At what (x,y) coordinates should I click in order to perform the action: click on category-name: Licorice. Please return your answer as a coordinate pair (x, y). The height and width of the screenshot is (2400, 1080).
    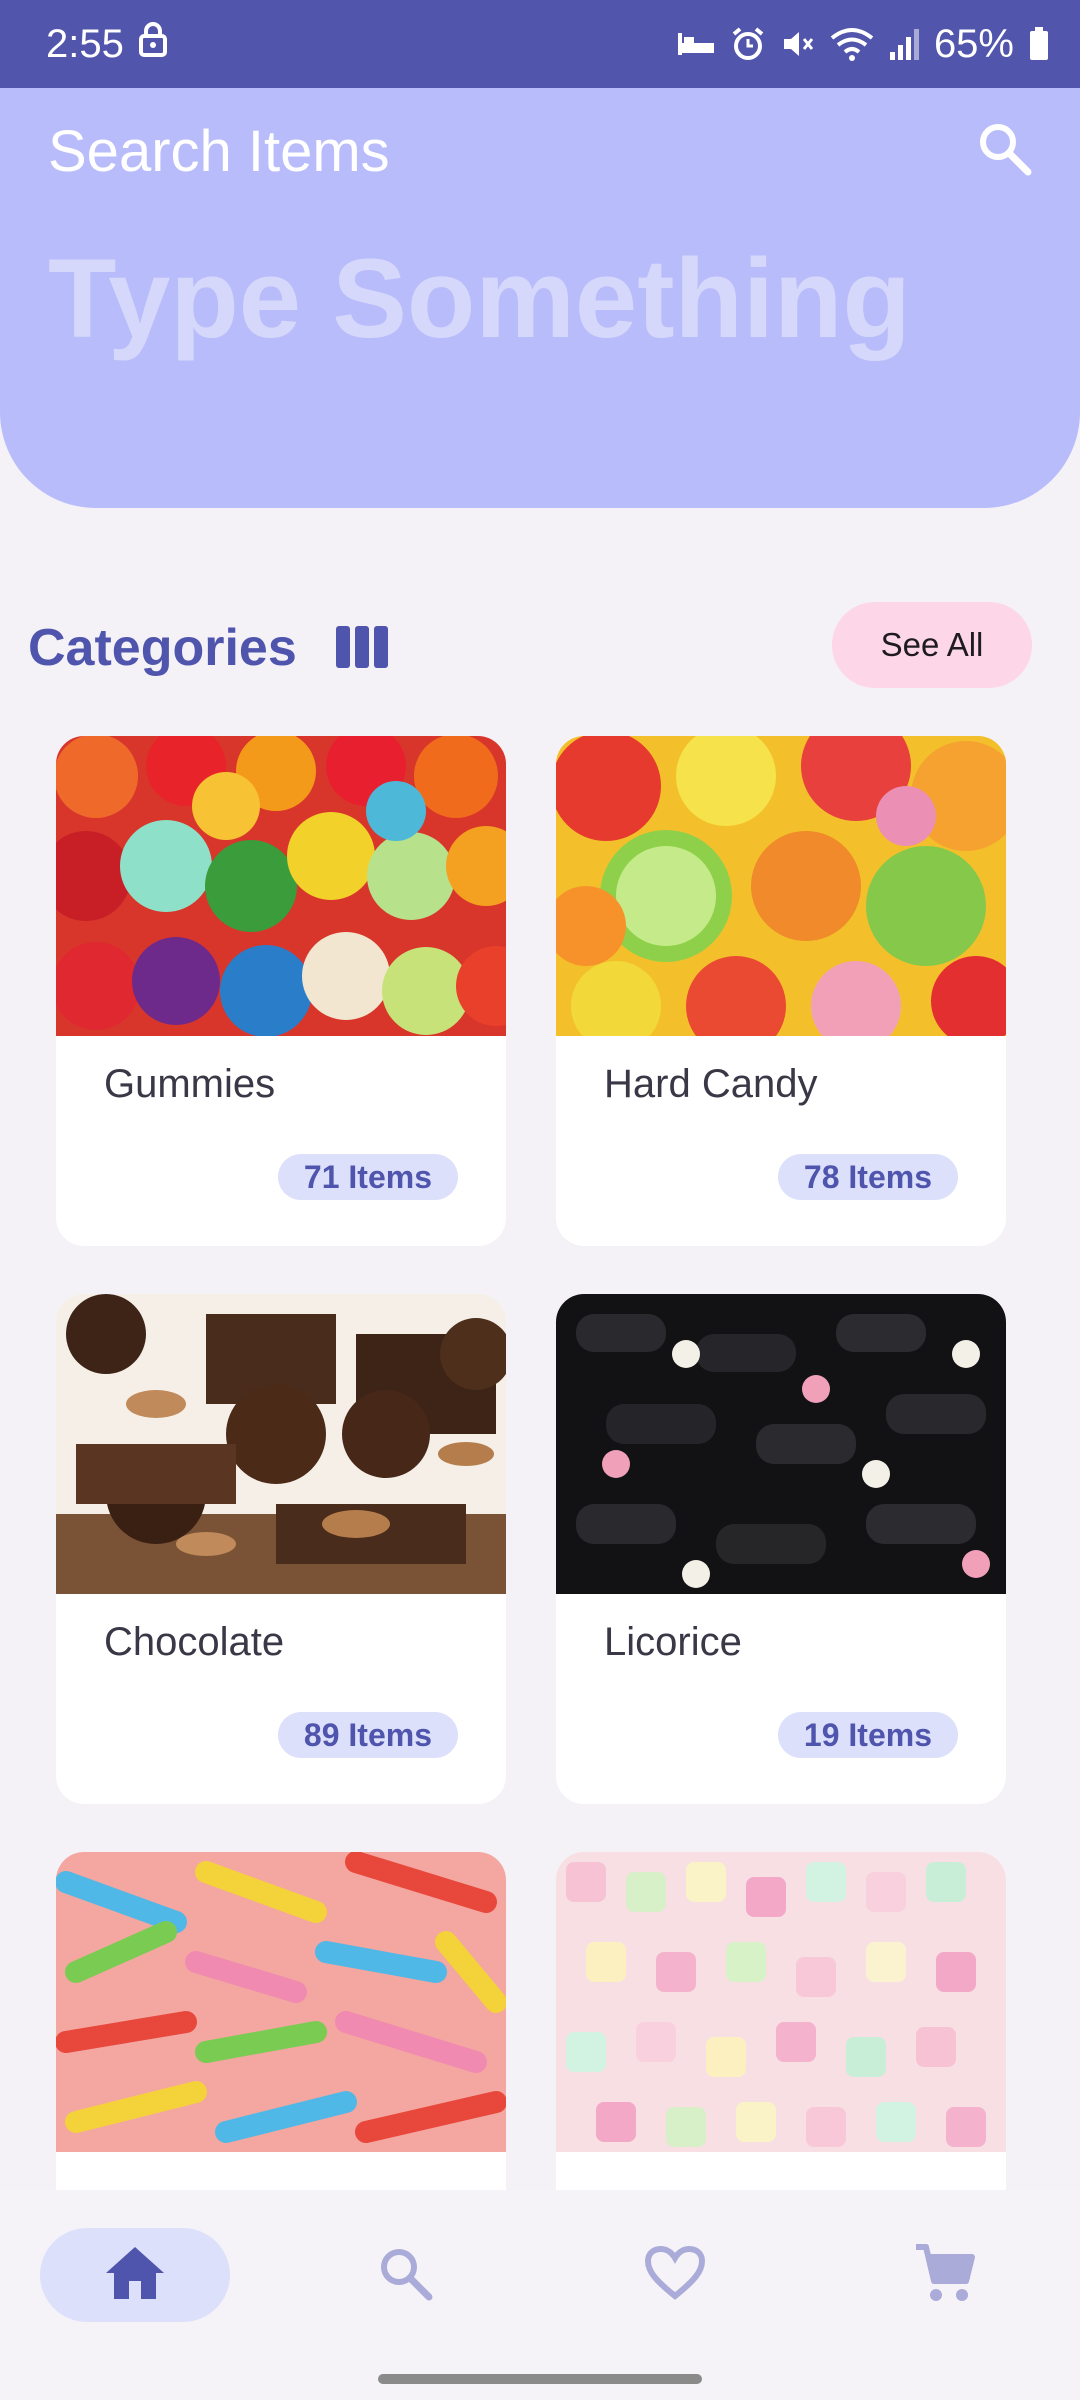
    Looking at the image, I should click on (673, 1642).